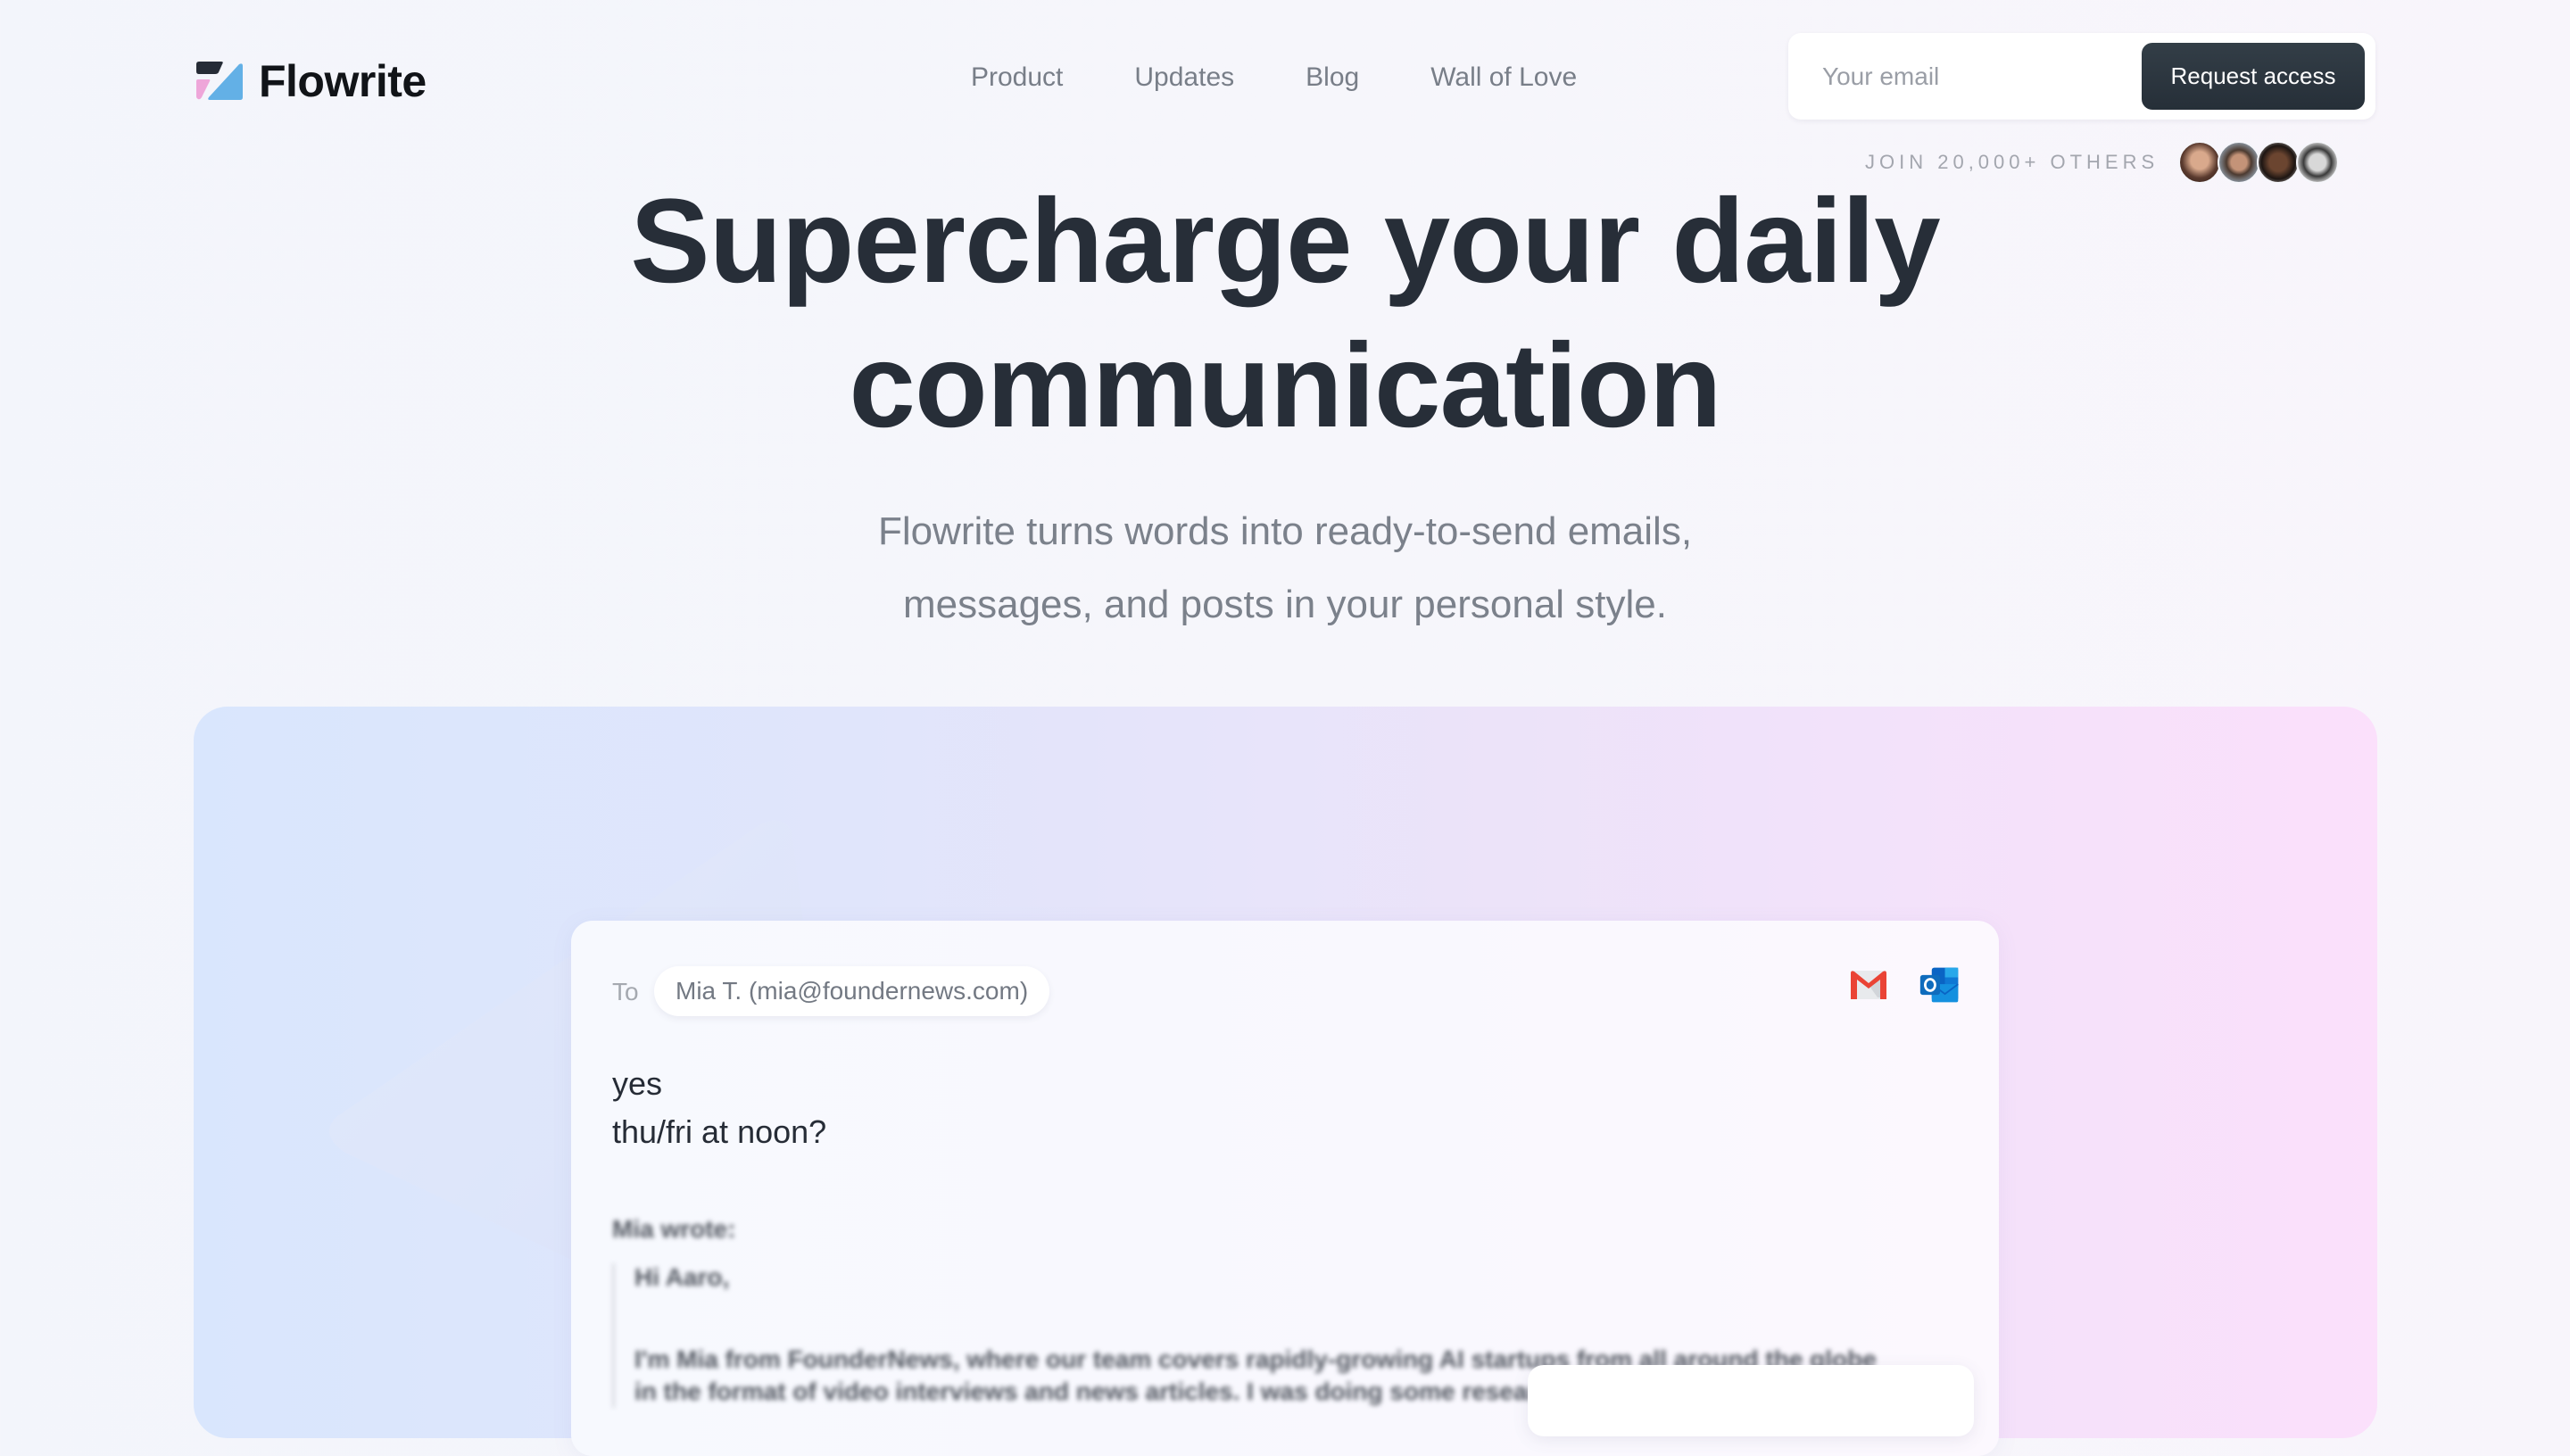  What do you see at coordinates (682, 1277) in the screenshot?
I see `quoted-greeting: Hi Aaro,` at bounding box center [682, 1277].